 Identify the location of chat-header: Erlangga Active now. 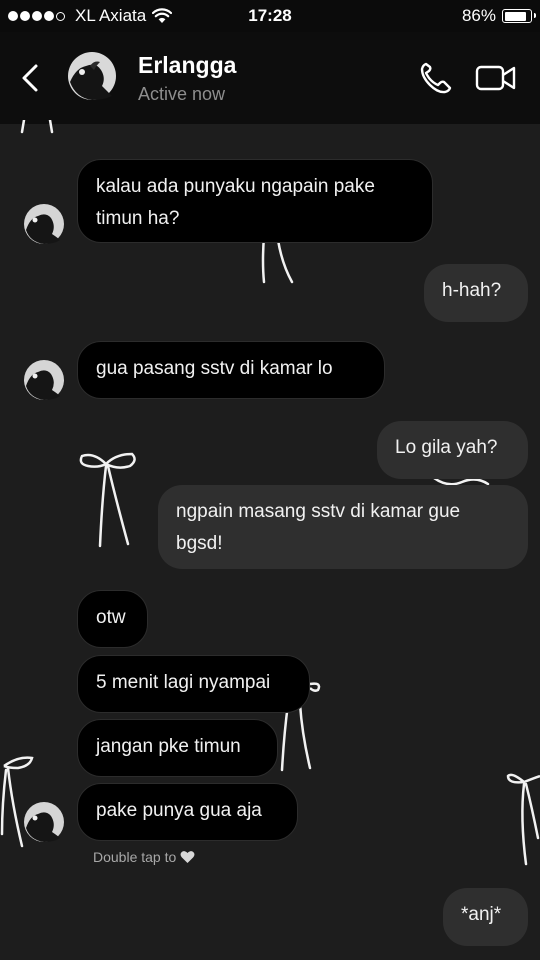
(270, 78).